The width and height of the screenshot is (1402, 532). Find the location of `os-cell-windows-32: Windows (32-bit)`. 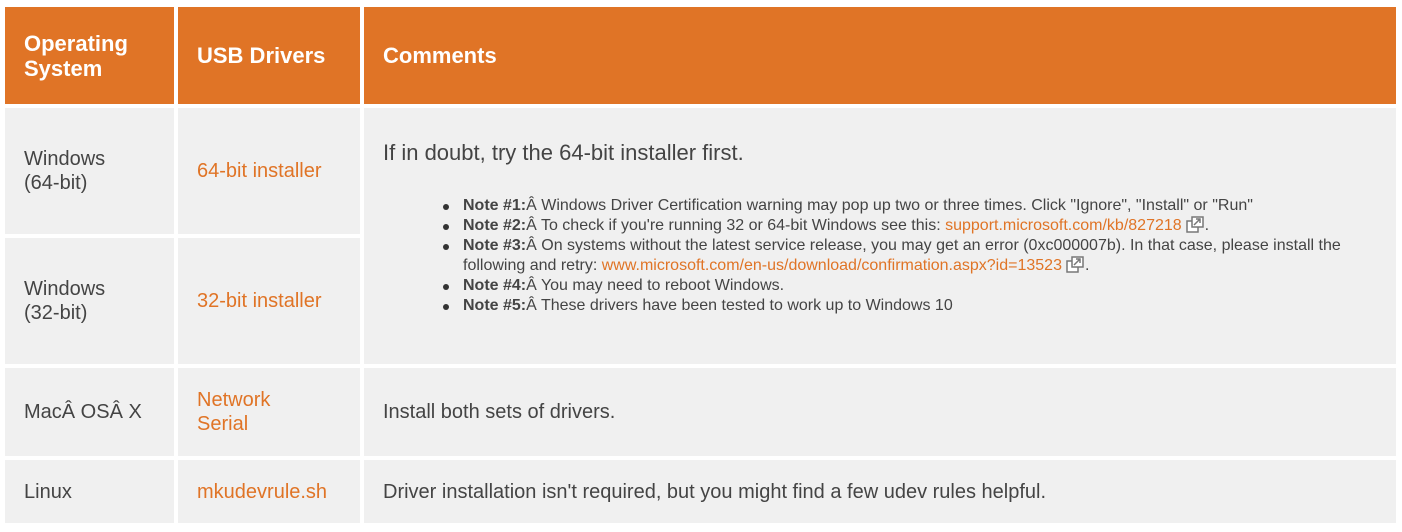

os-cell-windows-32: Windows (32-bit) is located at coordinates (89, 301).